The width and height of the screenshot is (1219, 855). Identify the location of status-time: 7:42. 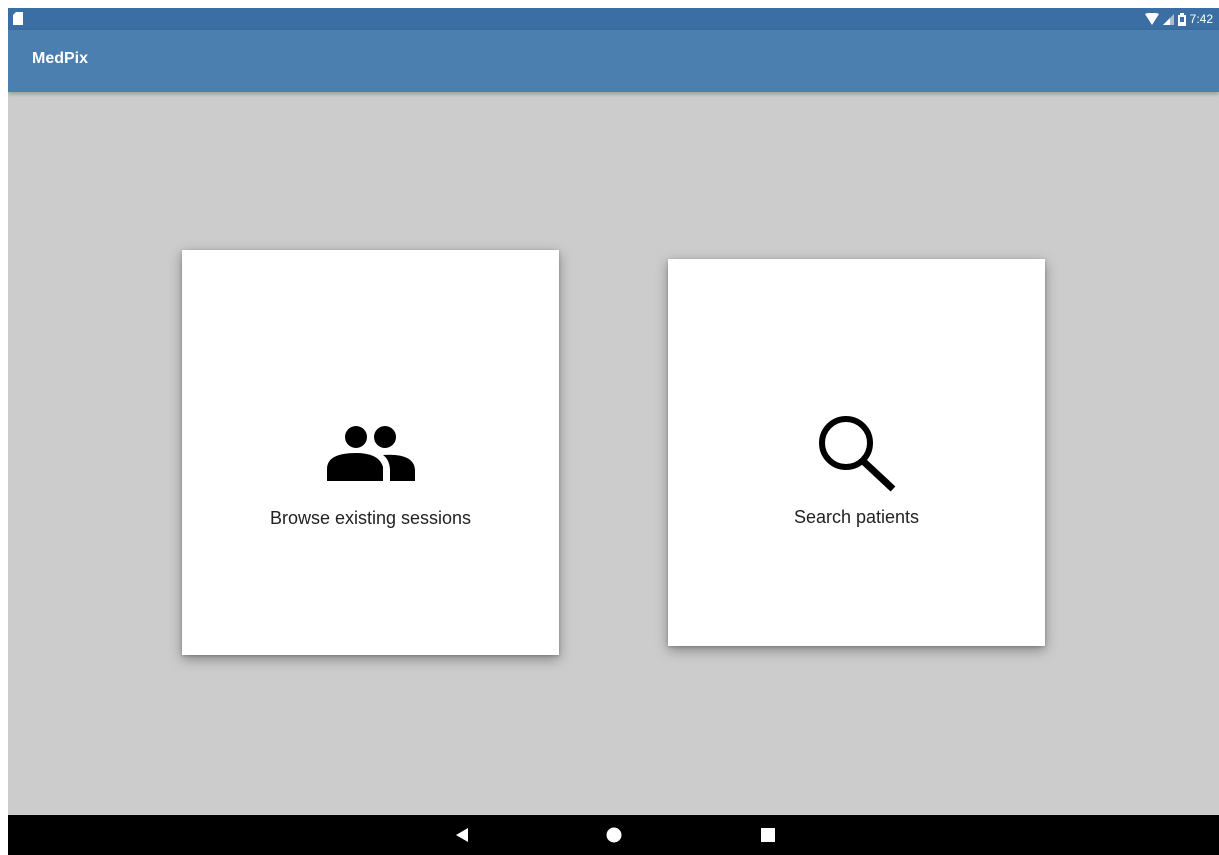
(1201, 19).